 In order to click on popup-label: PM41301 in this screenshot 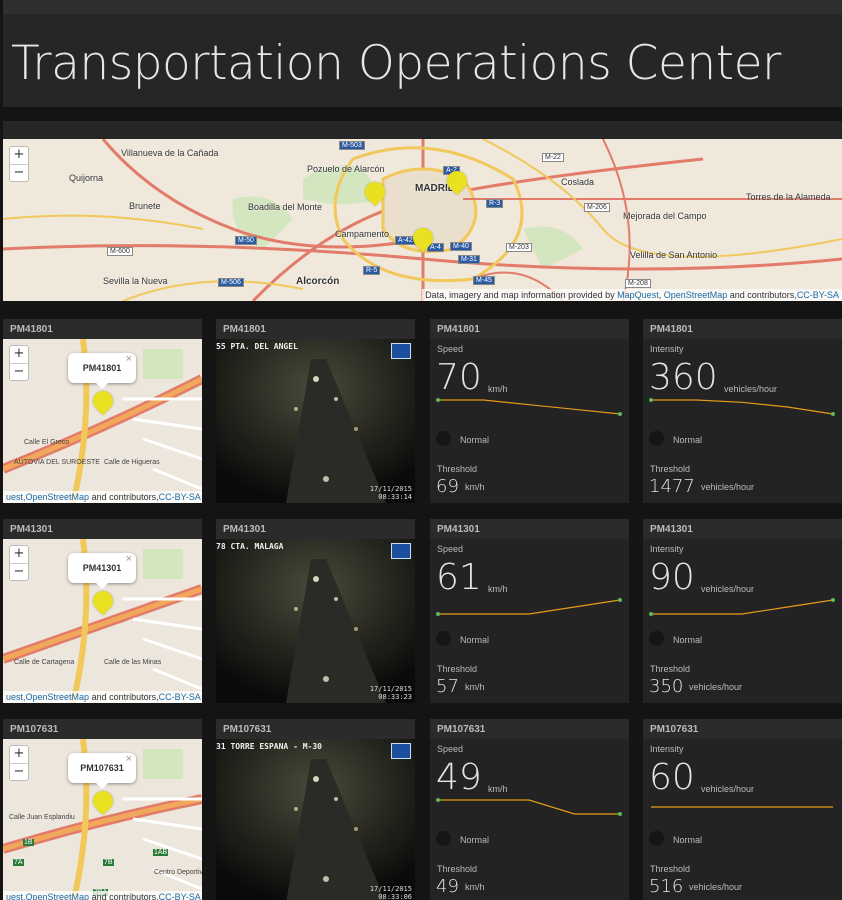, I will do `click(102, 568)`.